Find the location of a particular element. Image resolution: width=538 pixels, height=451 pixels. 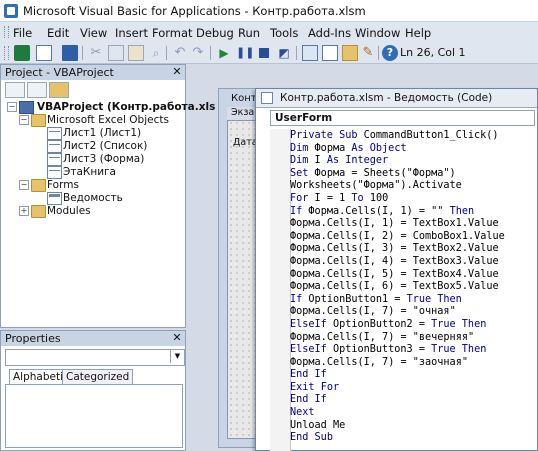

code-line: For I = 1 To 100 is located at coordinates (413, 199).